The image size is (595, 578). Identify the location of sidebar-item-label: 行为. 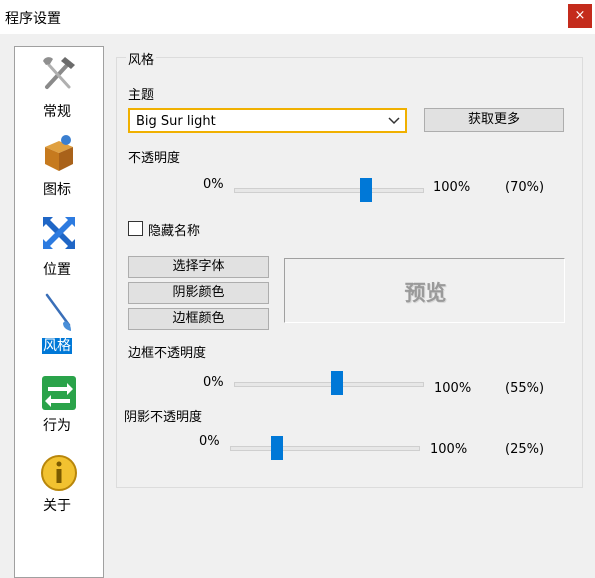
(57, 426).